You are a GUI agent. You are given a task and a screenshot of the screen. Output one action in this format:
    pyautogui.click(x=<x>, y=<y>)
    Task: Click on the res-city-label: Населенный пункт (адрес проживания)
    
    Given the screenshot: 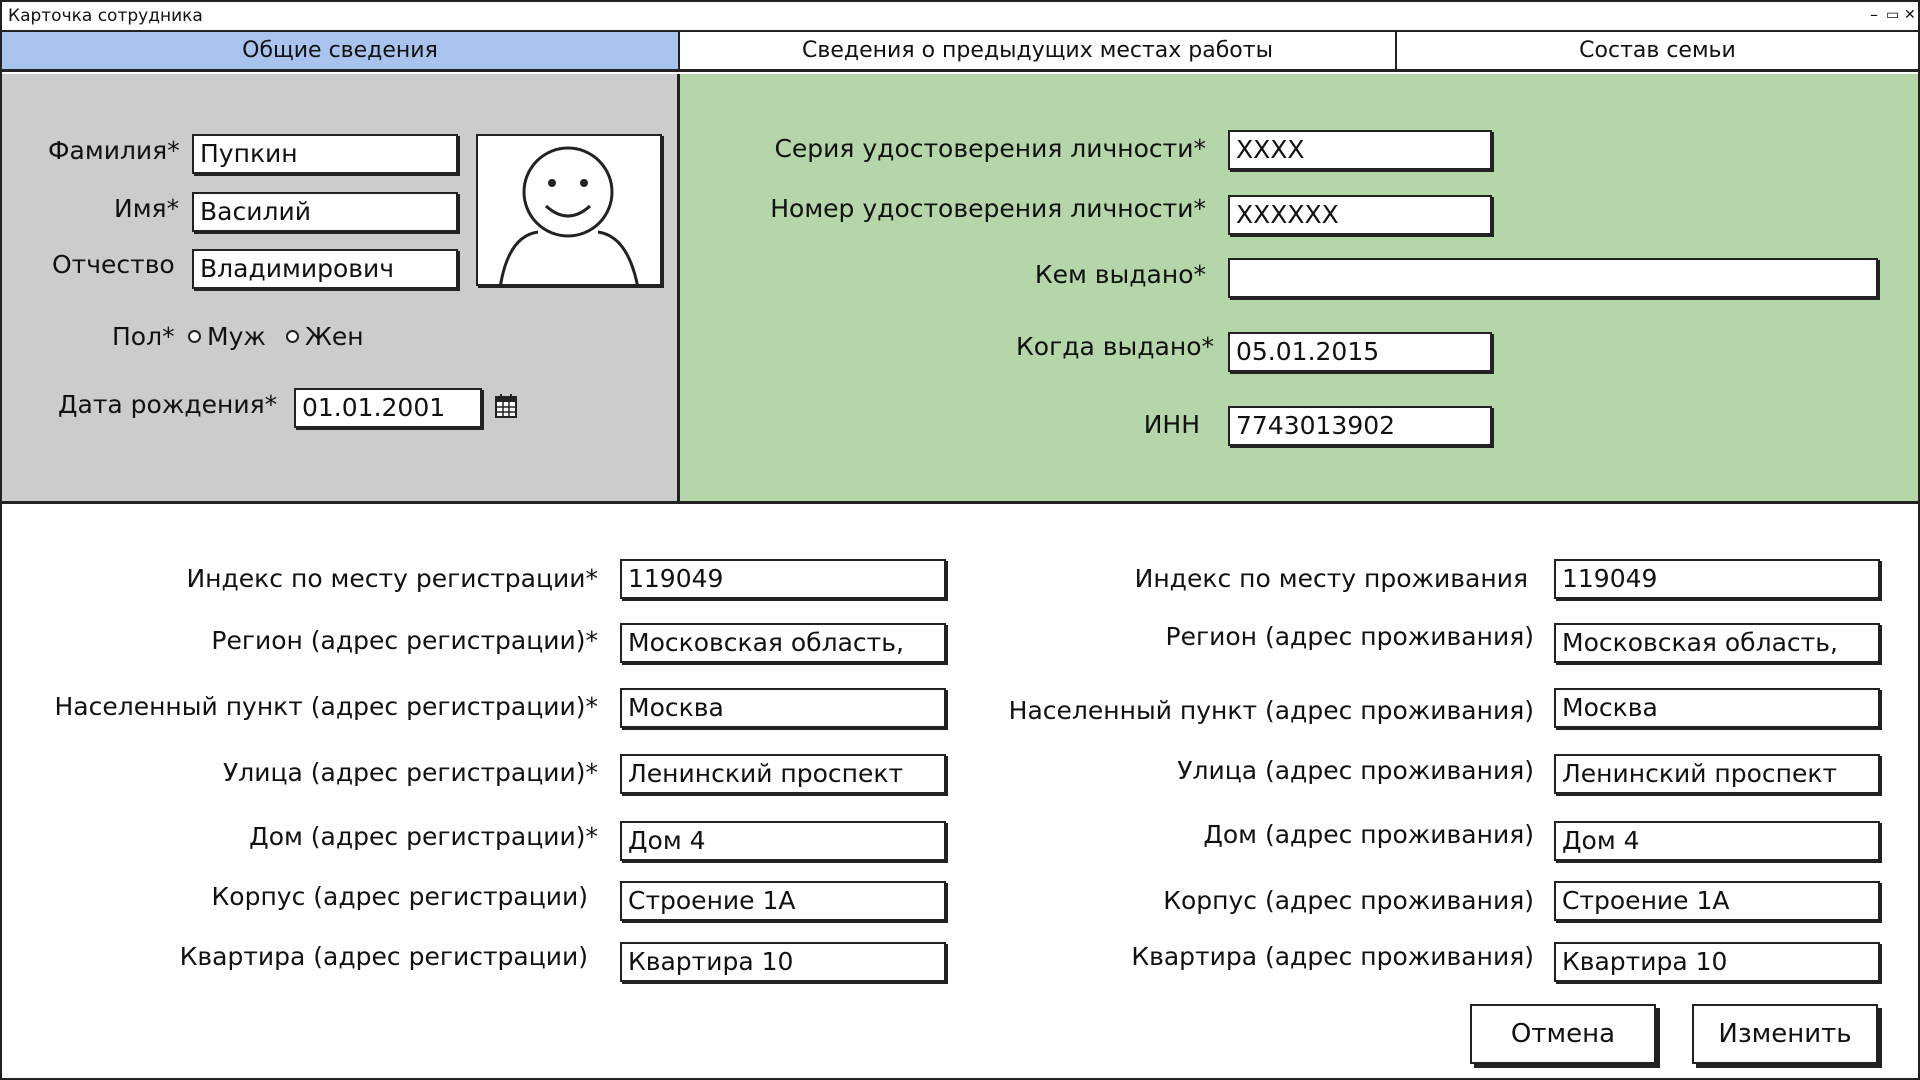 What is the action you would take?
    pyautogui.click(x=1271, y=710)
    